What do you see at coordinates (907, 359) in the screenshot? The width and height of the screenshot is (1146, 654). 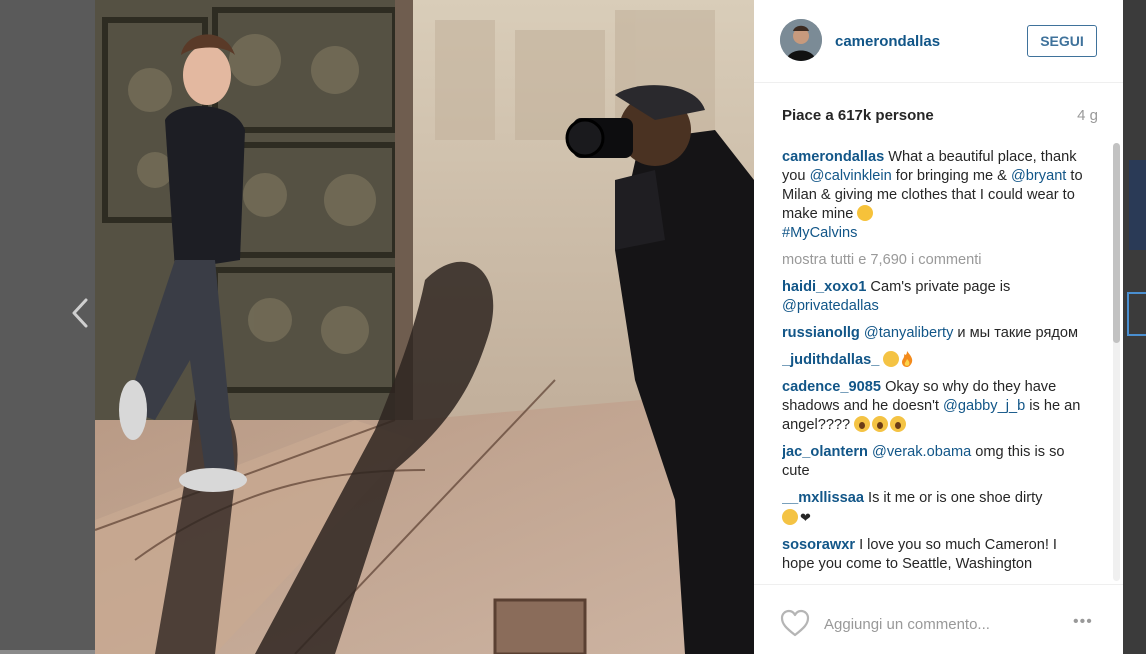 I see `fire-emoji-icon` at bounding box center [907, 359].